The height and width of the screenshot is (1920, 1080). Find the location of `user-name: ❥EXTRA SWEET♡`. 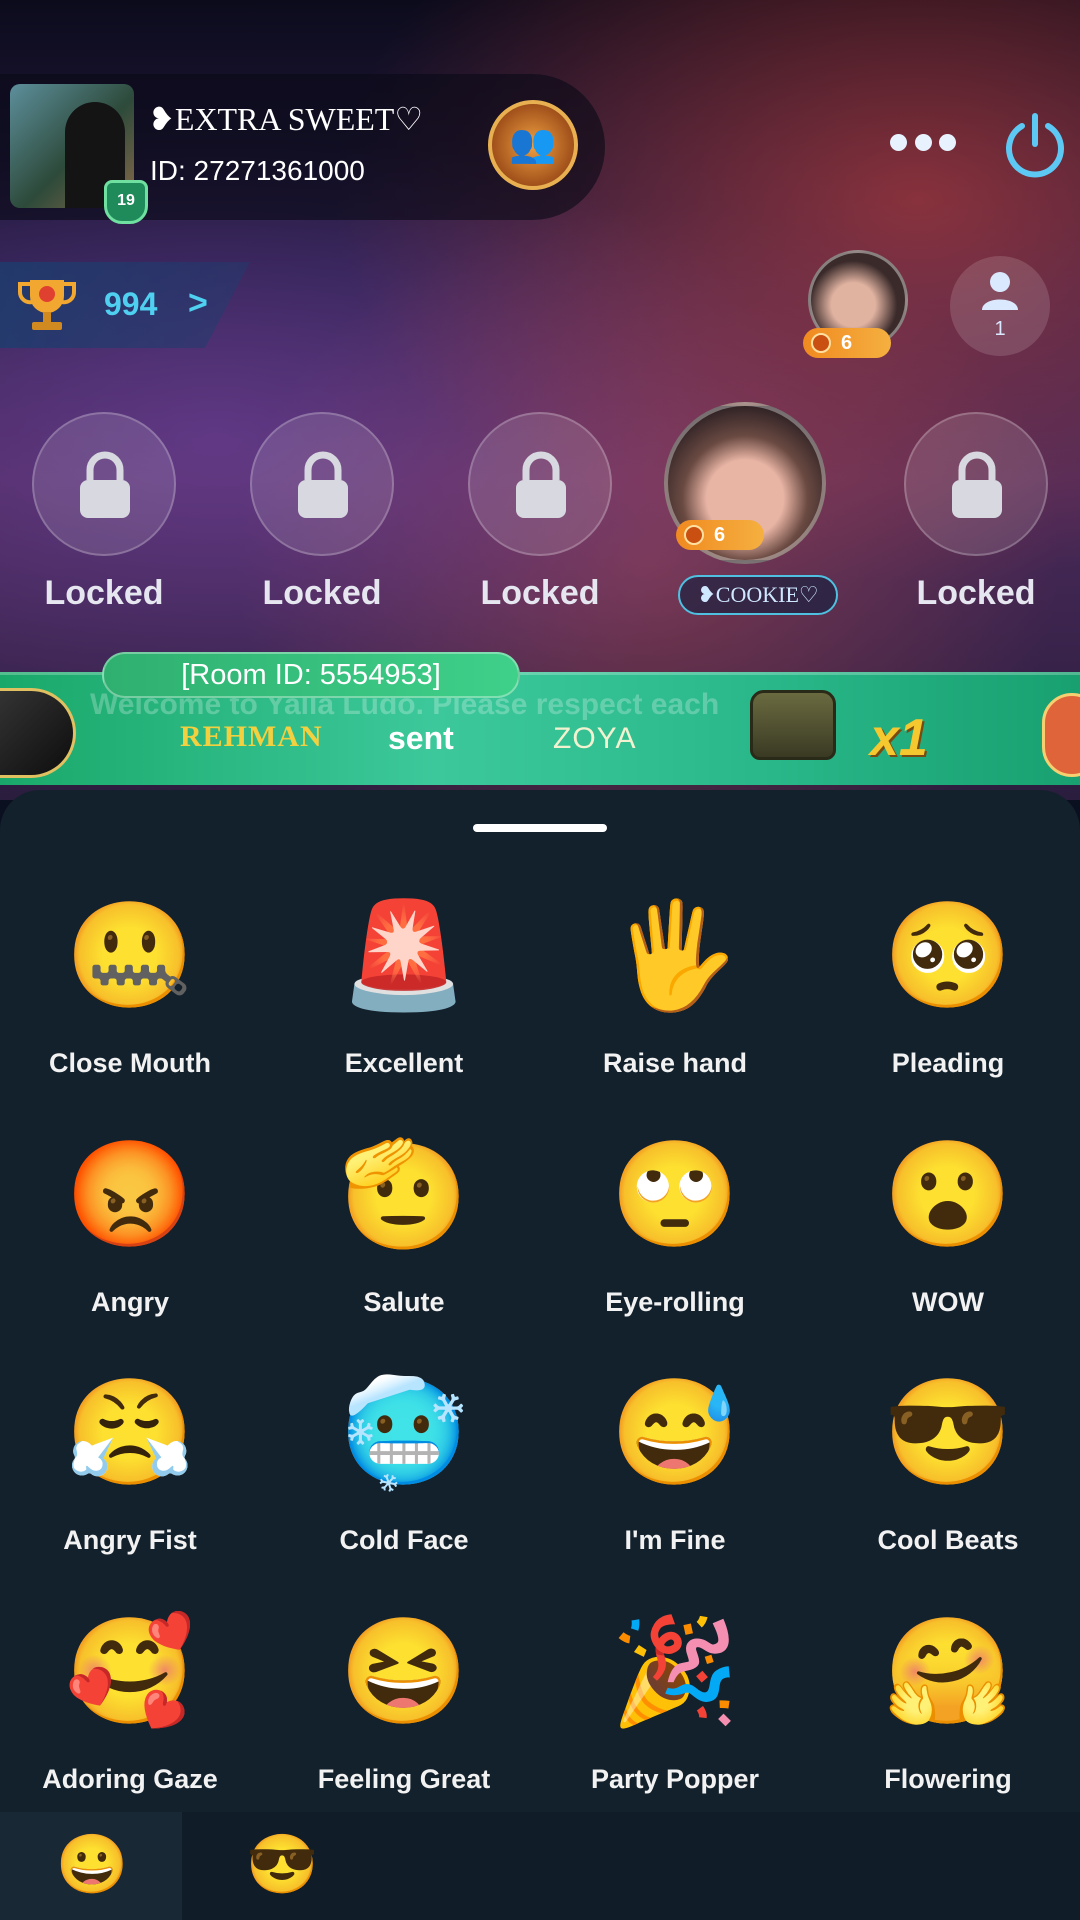

user-name: ❥EXTRA SWEET♡ is located at coordinates (286, 119).